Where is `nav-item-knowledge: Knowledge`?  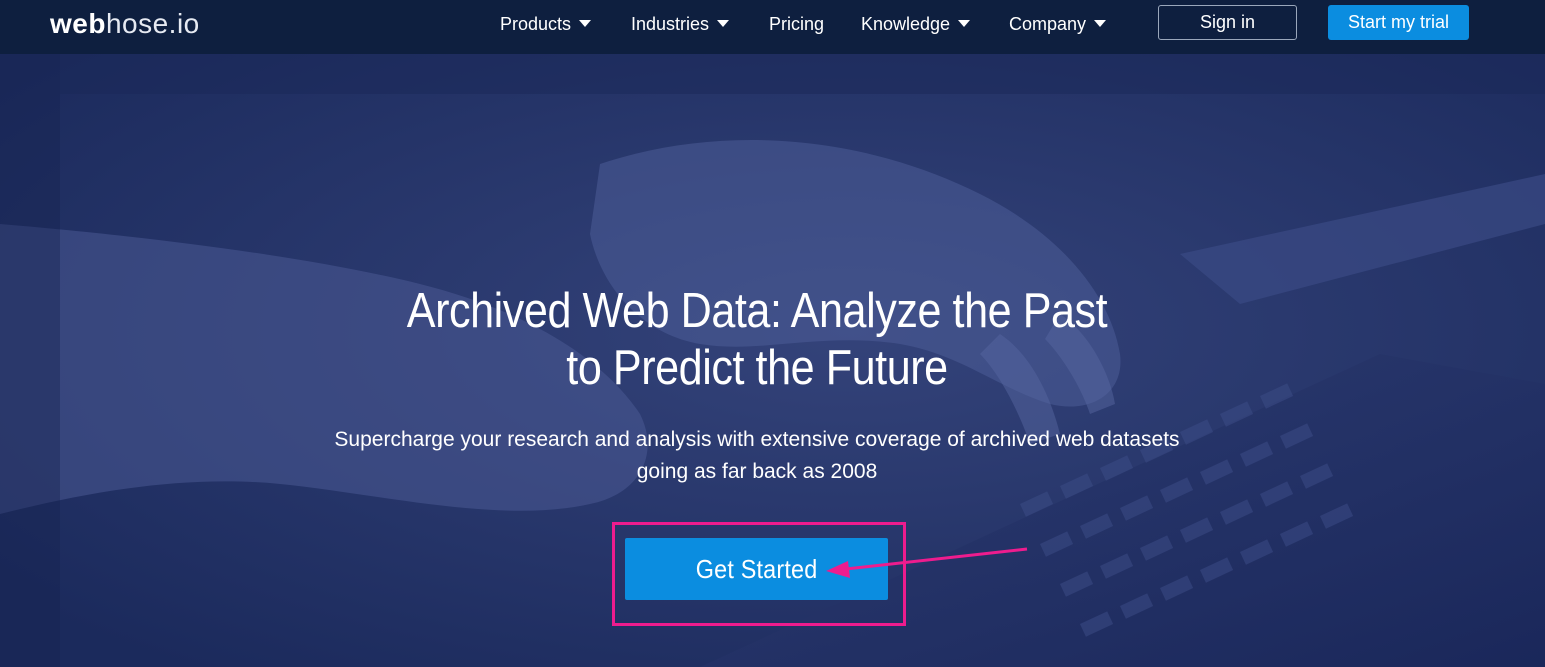 nav-item-knowledge: Knowledge is located at coordinates (916, 24).